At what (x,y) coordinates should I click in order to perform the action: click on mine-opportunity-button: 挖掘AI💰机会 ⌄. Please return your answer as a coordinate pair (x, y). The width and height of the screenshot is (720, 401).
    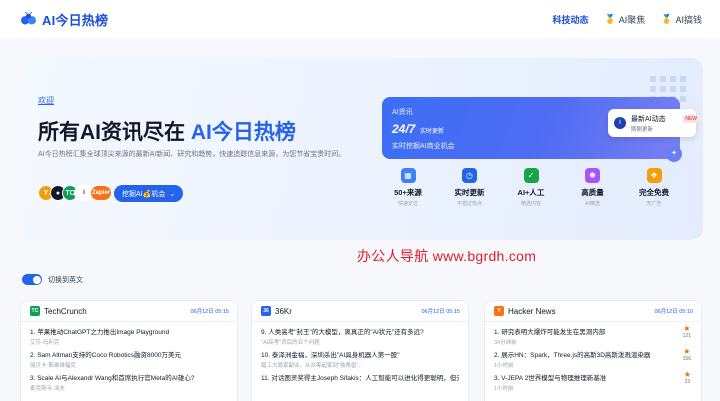
    Looking at the image, I should click on (149, 193).